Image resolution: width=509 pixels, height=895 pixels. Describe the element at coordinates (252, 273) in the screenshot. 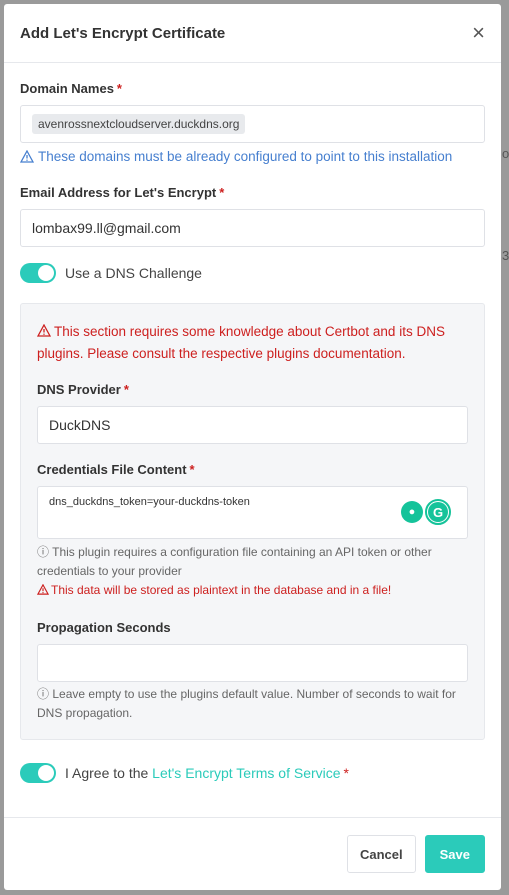

I see `dns-challenge-toggle-row: Use a DNS Challenge` at that location.